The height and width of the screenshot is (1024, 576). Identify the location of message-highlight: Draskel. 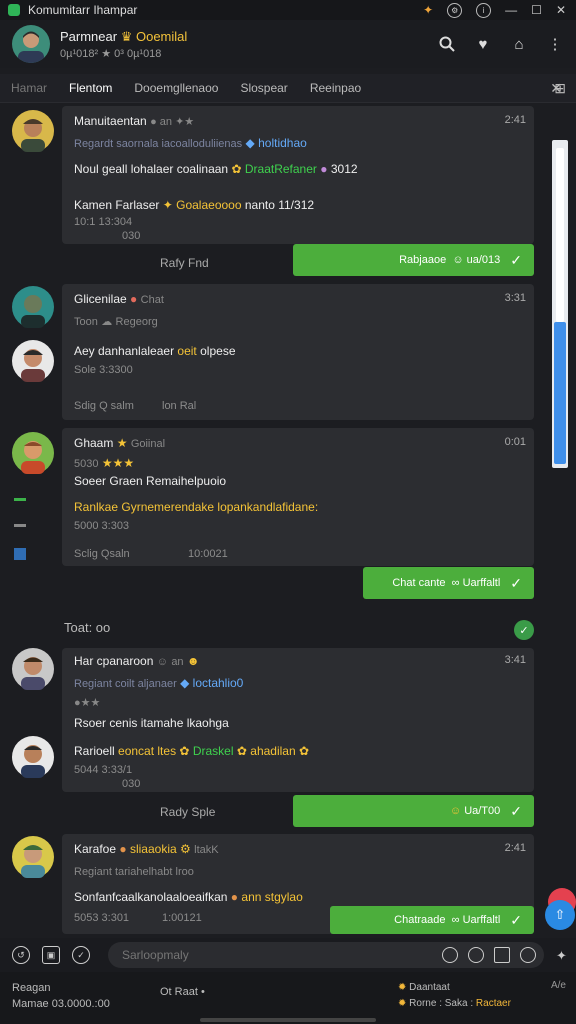
(213, 751).